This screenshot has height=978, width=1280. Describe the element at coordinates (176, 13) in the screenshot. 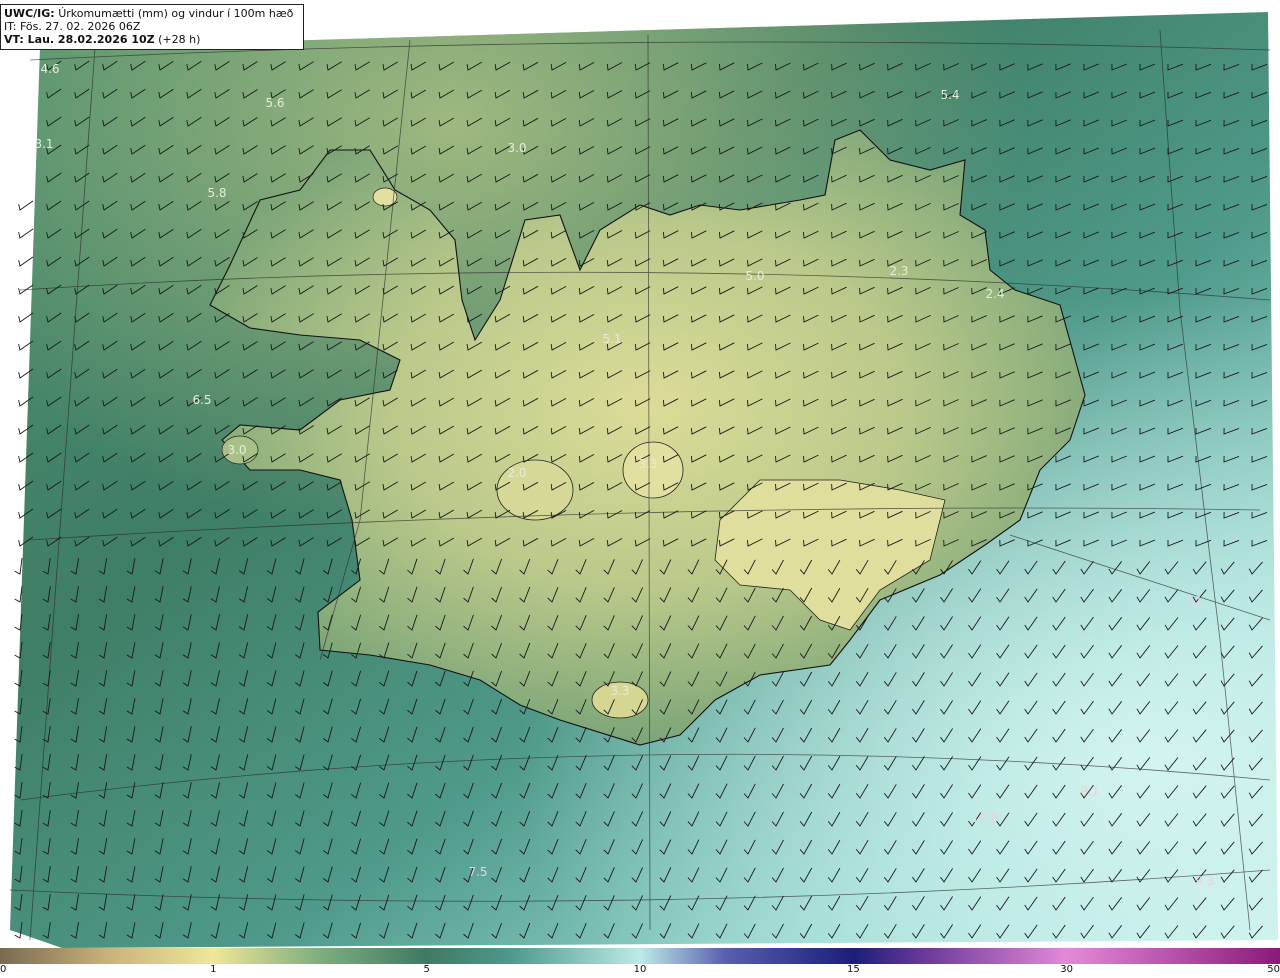

I see `map-title: Úrkomumætti (mm) og vindur í 100m hæð` at that location.